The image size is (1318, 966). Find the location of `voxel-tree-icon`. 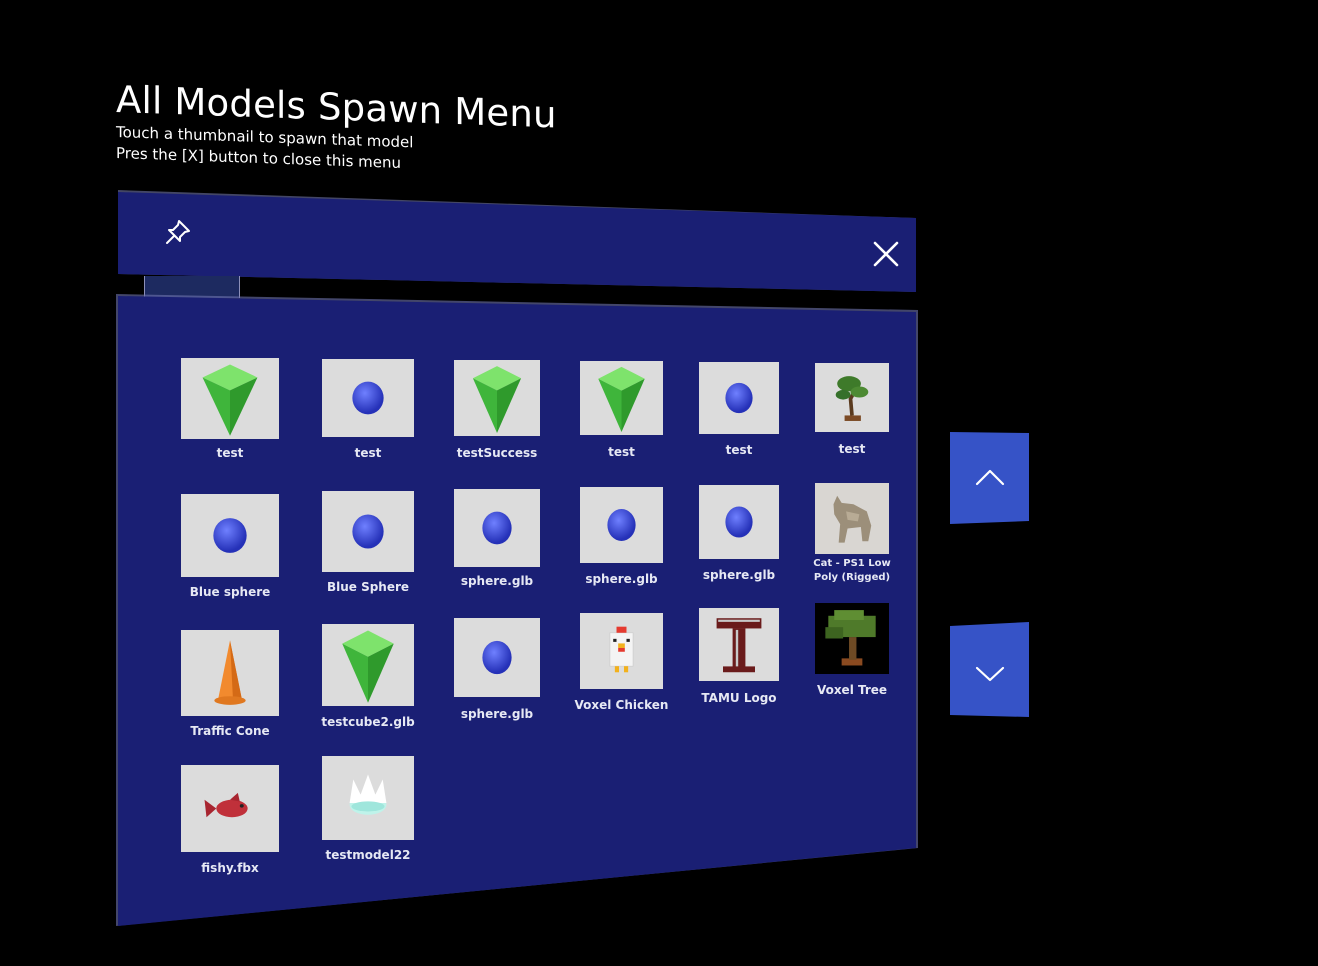

voxel-tree-icon is located at coordinates (852, 638).